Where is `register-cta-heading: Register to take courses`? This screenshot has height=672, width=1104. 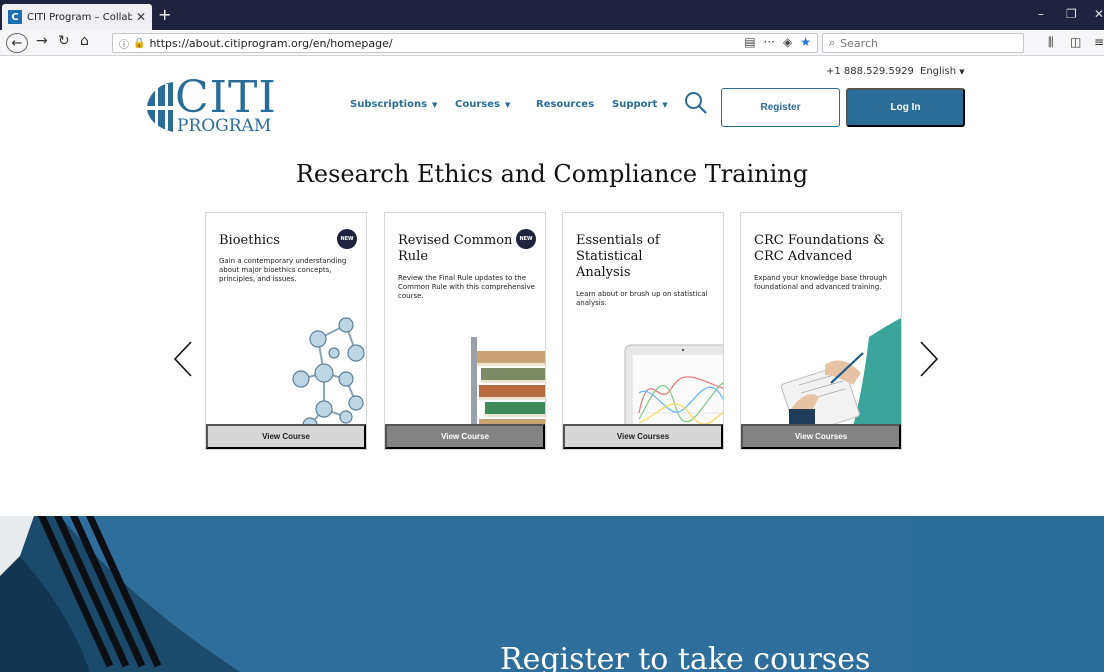
register-cta-heading: Register to take courses is located at coordinates (685, 657).